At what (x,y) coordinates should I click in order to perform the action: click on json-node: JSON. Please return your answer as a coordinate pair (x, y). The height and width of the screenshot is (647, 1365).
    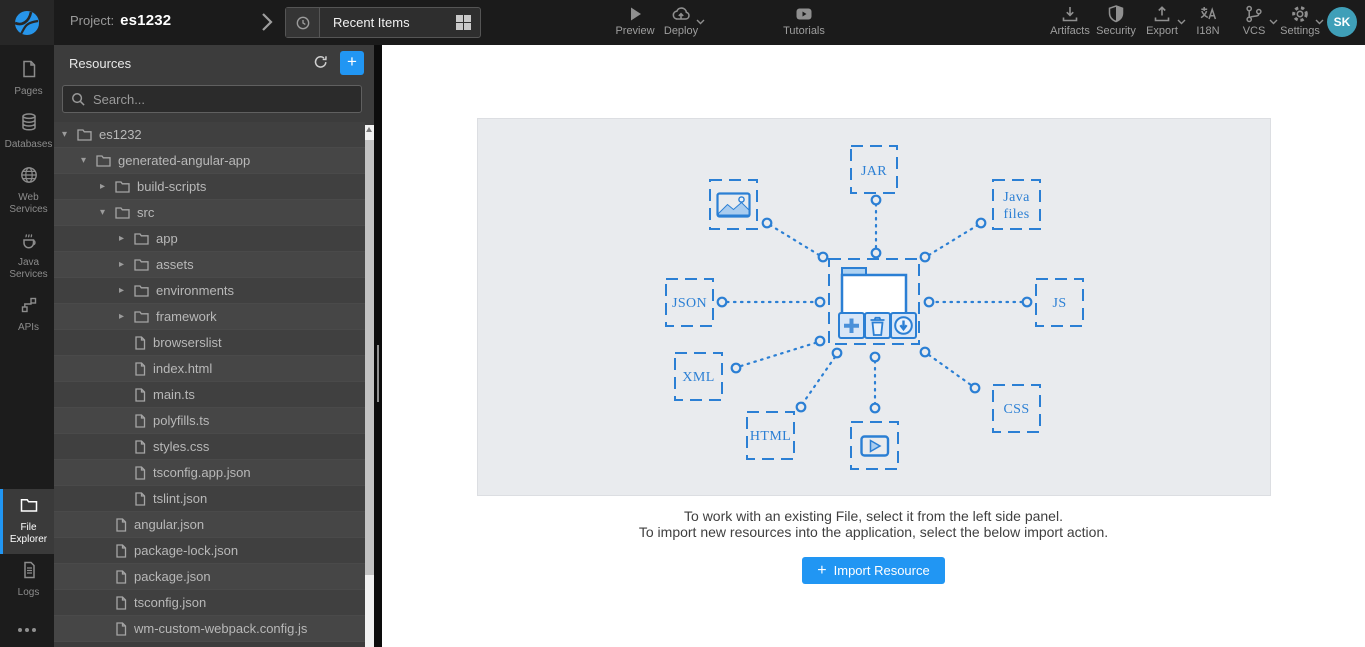
    Looking at the image, I should click on (689, 302).